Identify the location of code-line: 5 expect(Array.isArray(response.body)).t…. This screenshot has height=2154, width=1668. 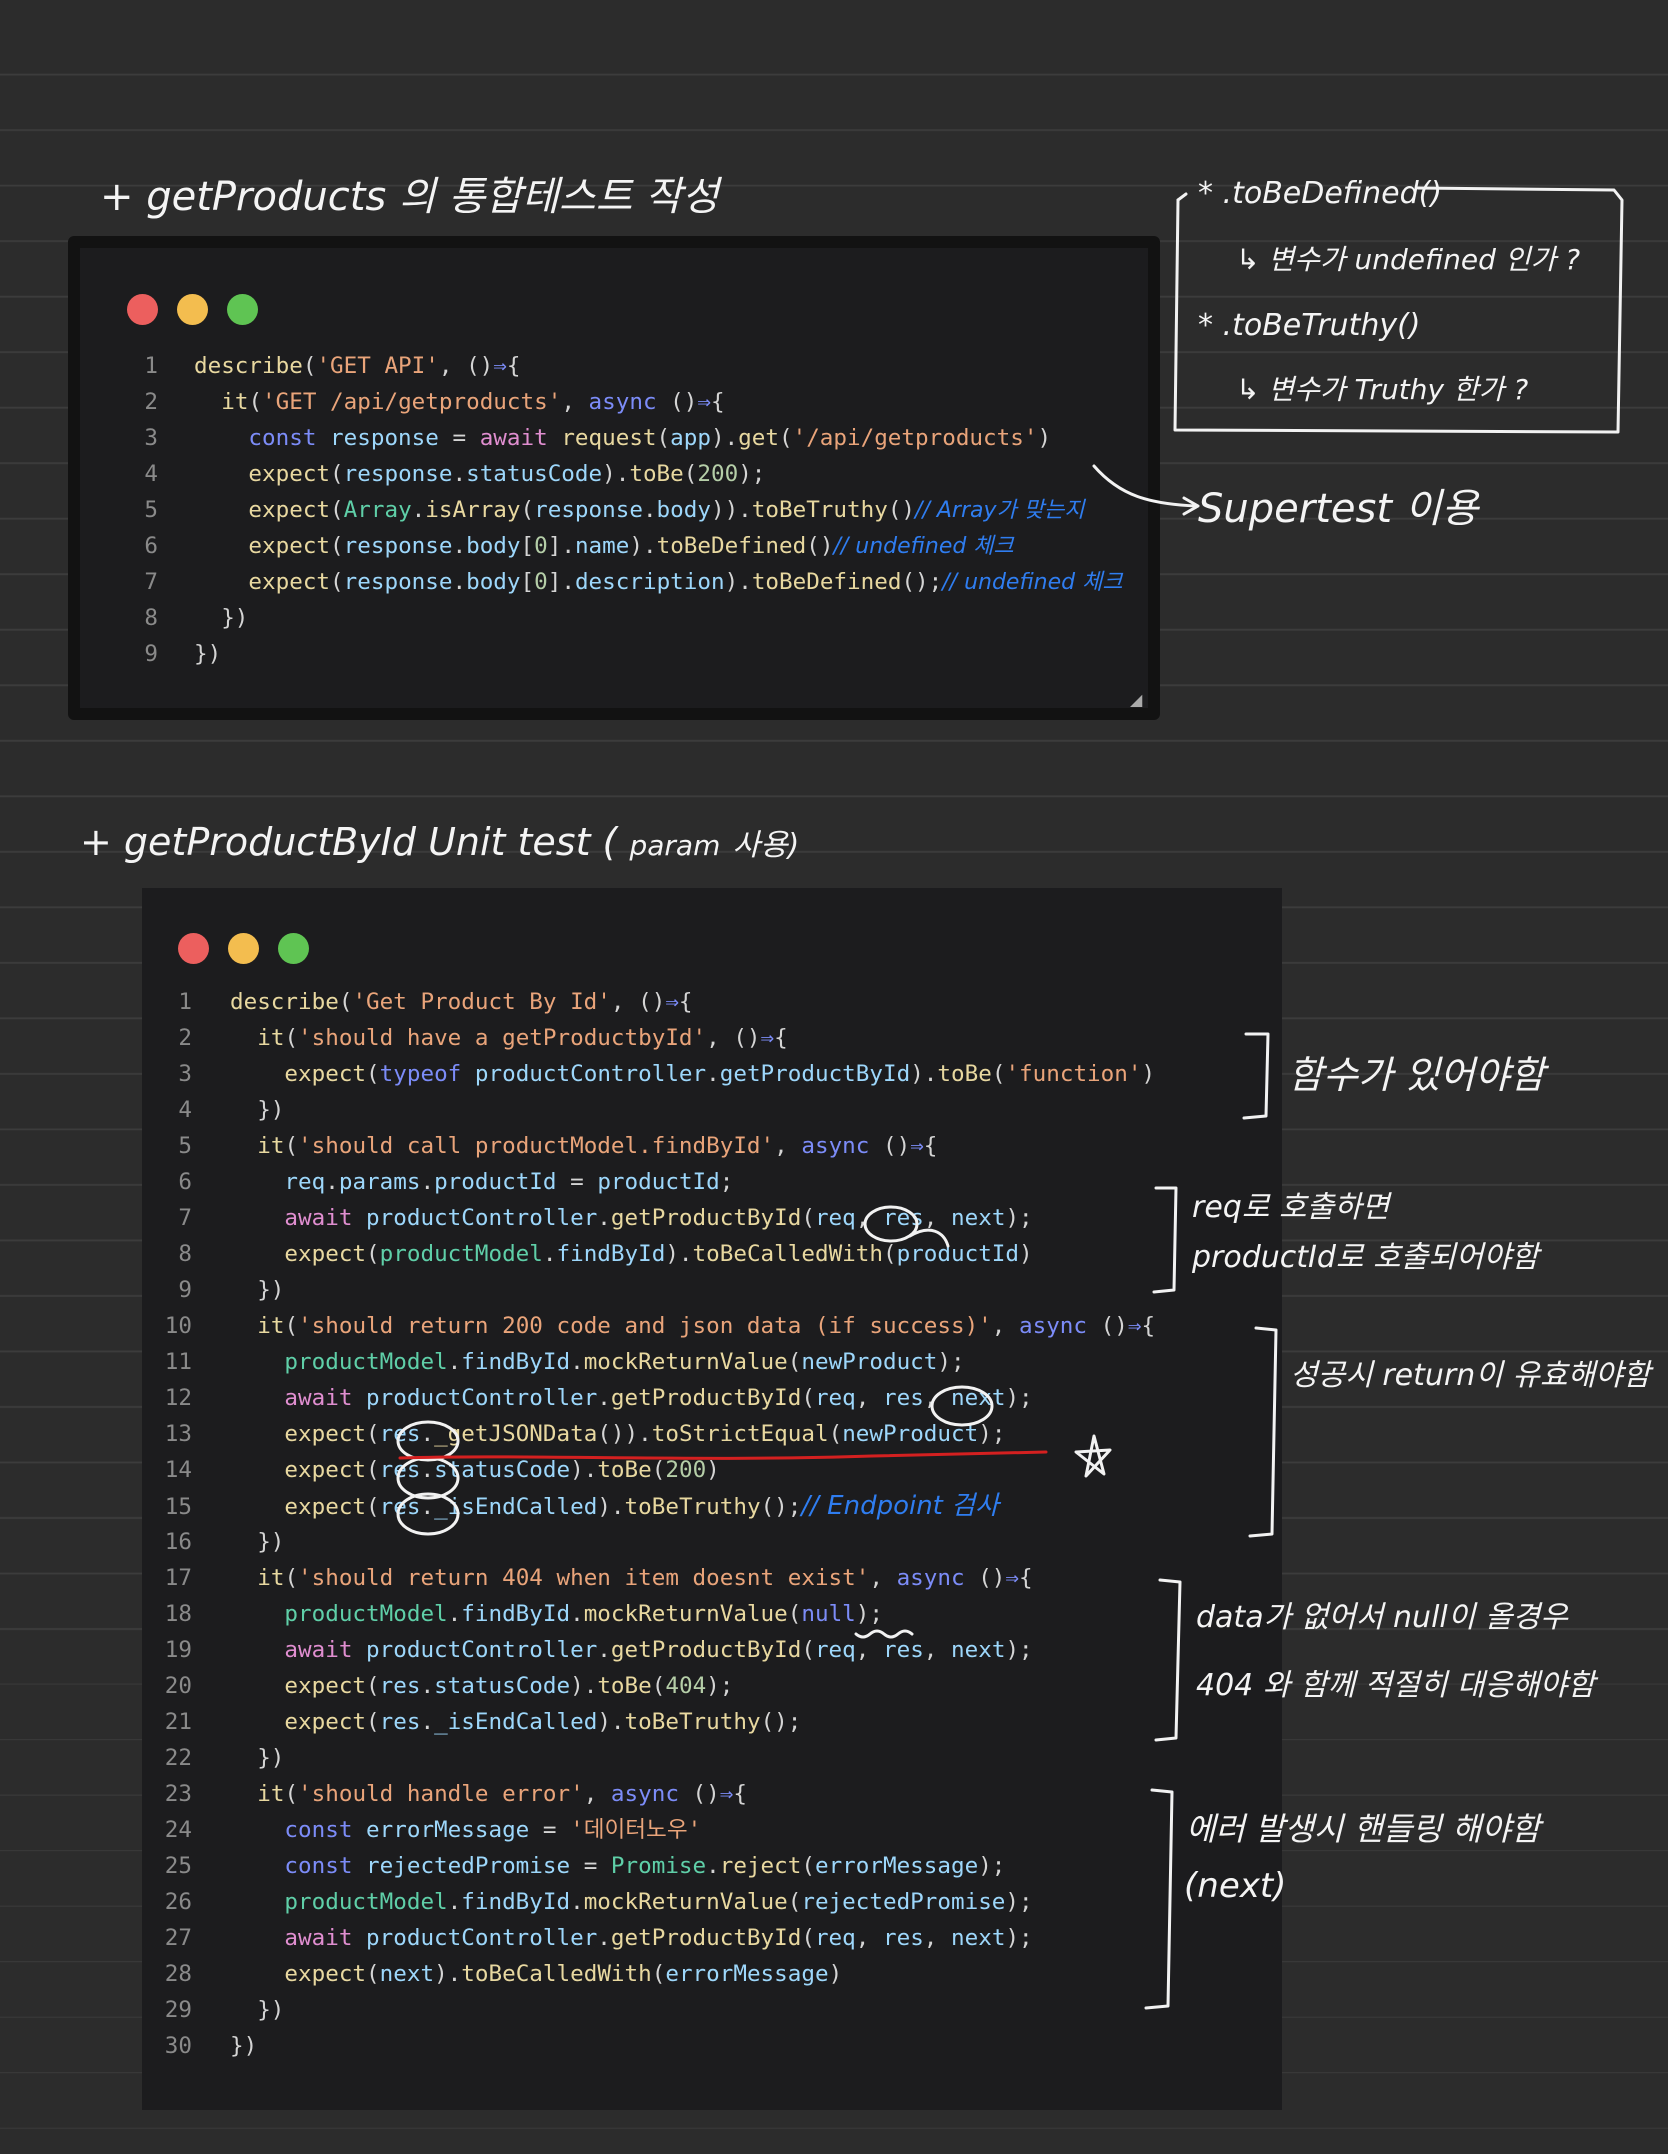
(614, 510).